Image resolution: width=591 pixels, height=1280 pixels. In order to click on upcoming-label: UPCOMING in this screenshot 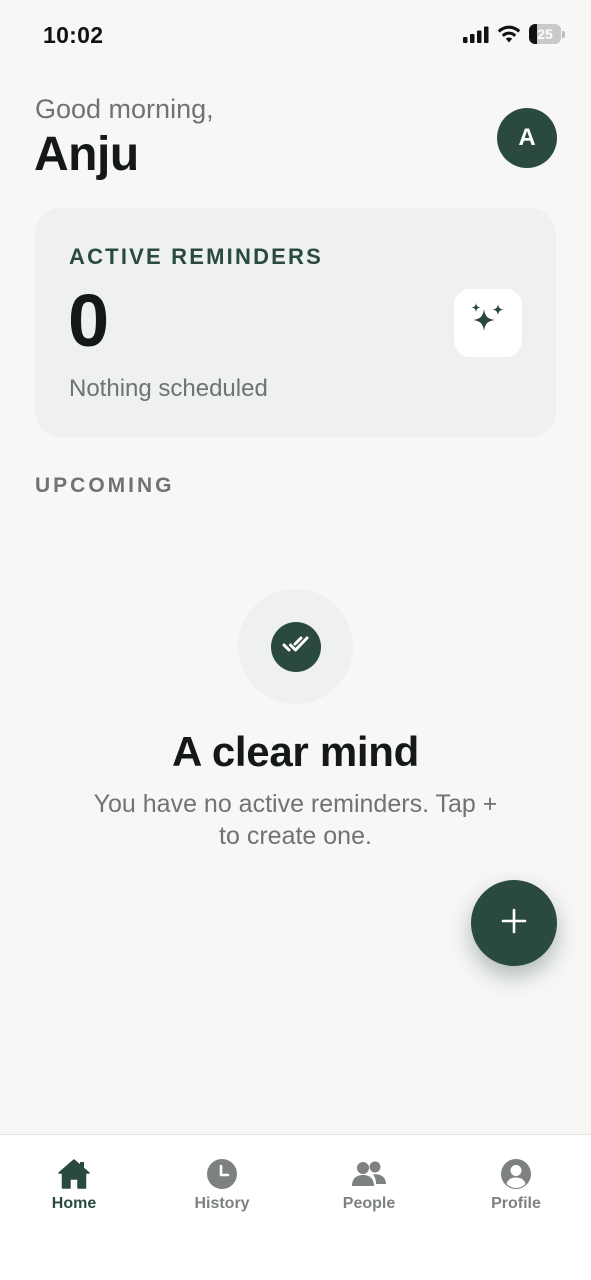, I will do `click(105, 485)`.